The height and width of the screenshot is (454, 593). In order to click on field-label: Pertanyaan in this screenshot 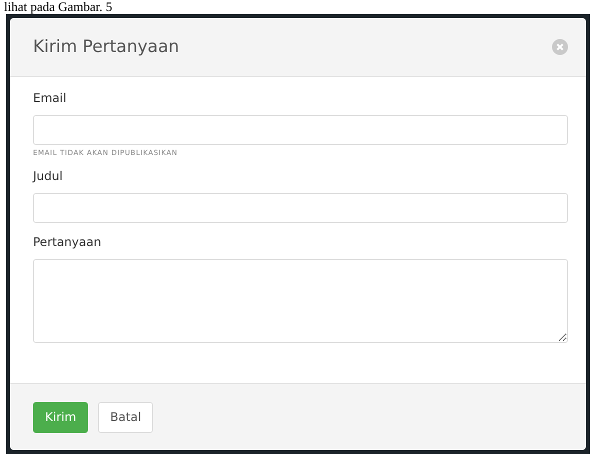, I will do `click(67, 242)`.